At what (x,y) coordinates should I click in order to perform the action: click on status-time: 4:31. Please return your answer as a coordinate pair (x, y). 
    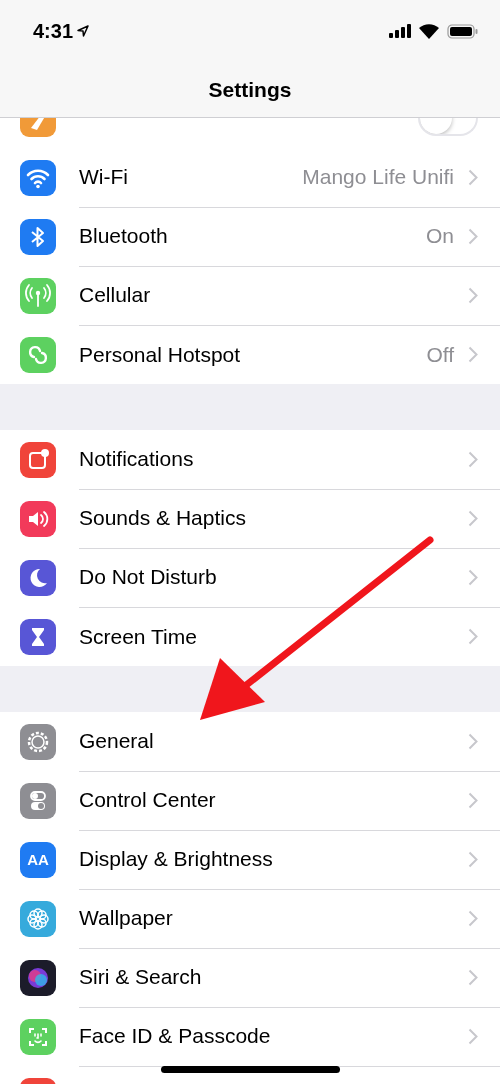
    Looking at the image, I should click on (53, 31).